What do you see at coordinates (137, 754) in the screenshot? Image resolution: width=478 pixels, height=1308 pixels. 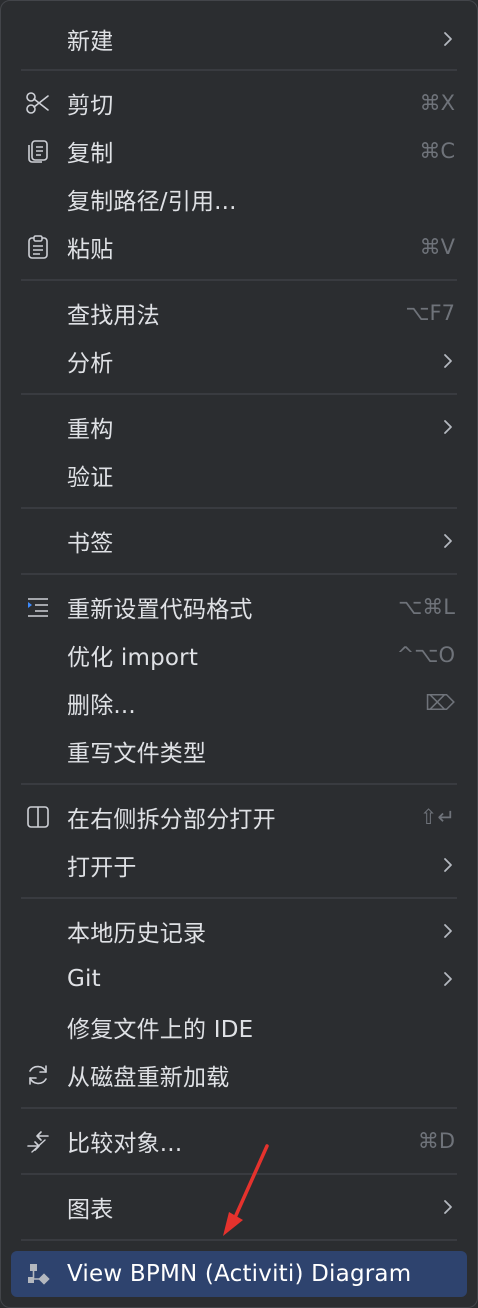 I see `menu-item-label: 重写文件类型` at bounding box center [137, 754].